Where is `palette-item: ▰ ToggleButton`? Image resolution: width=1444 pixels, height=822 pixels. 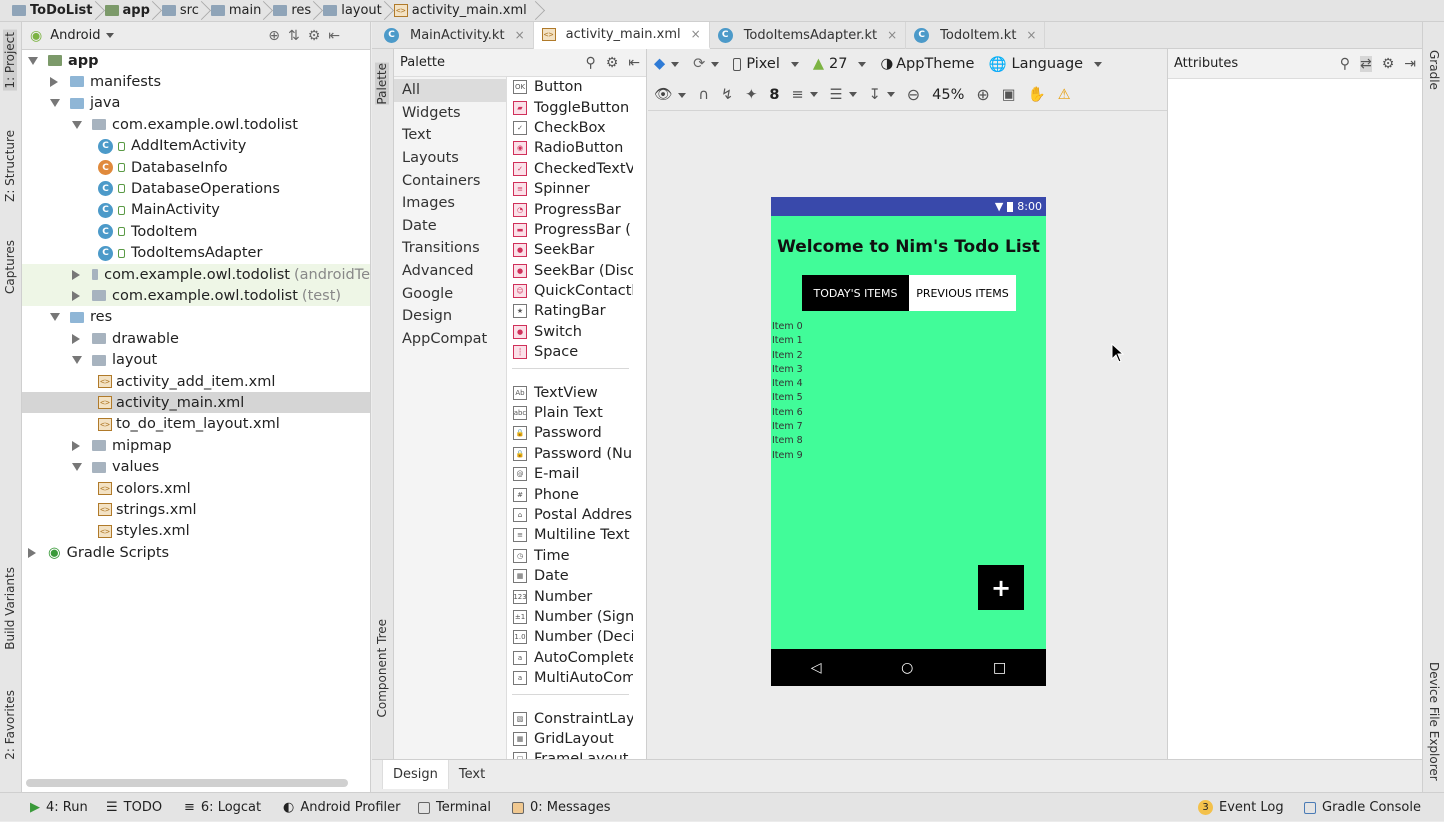
palette-item: ▰ ToggleButton is located at coordinates (570, 107).